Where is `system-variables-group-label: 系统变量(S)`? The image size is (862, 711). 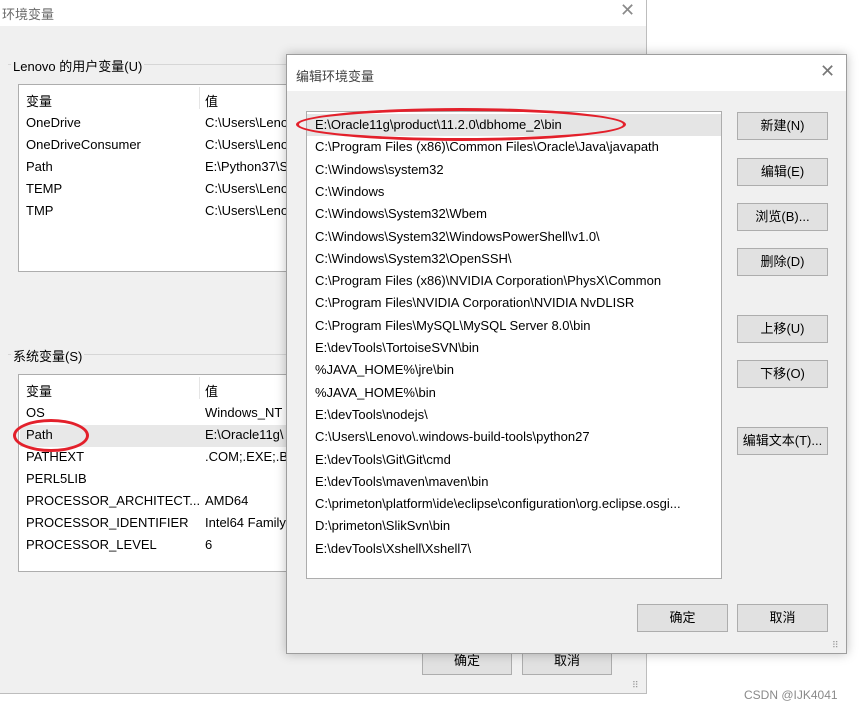
system-variables-group-label: 系统变量(S) is located at coordinates (48, 355).